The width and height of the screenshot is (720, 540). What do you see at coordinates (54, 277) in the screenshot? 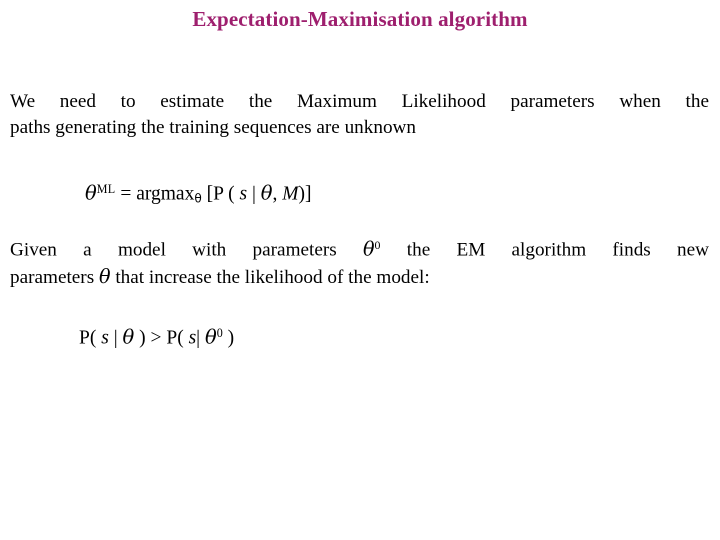
I see `paragraph-em-line-2-part-a: parameters` at bounding box center [54, 277].